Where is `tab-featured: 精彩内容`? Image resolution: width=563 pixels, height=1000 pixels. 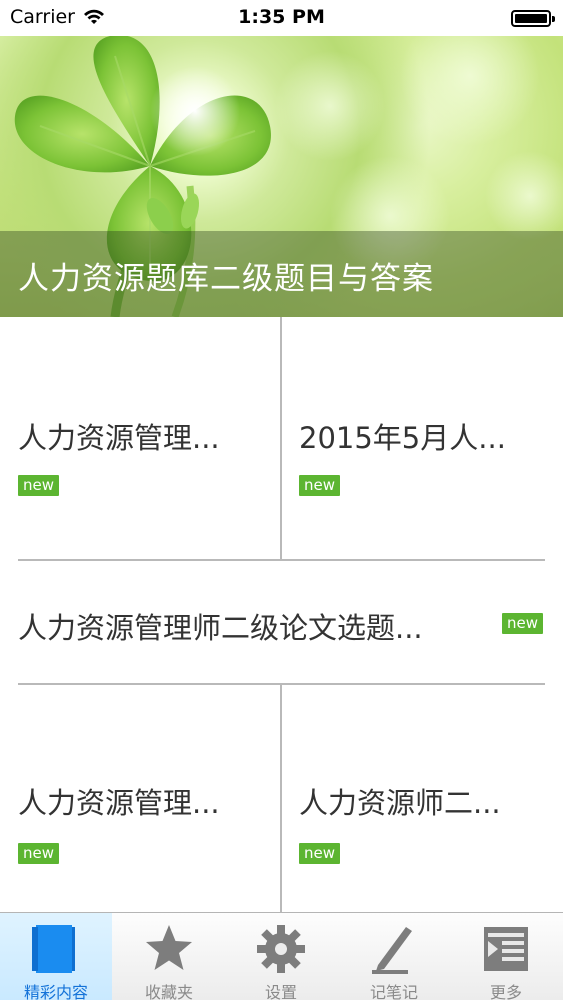 tab-featured: 精彩内容 is located at coordinates (56, 956).